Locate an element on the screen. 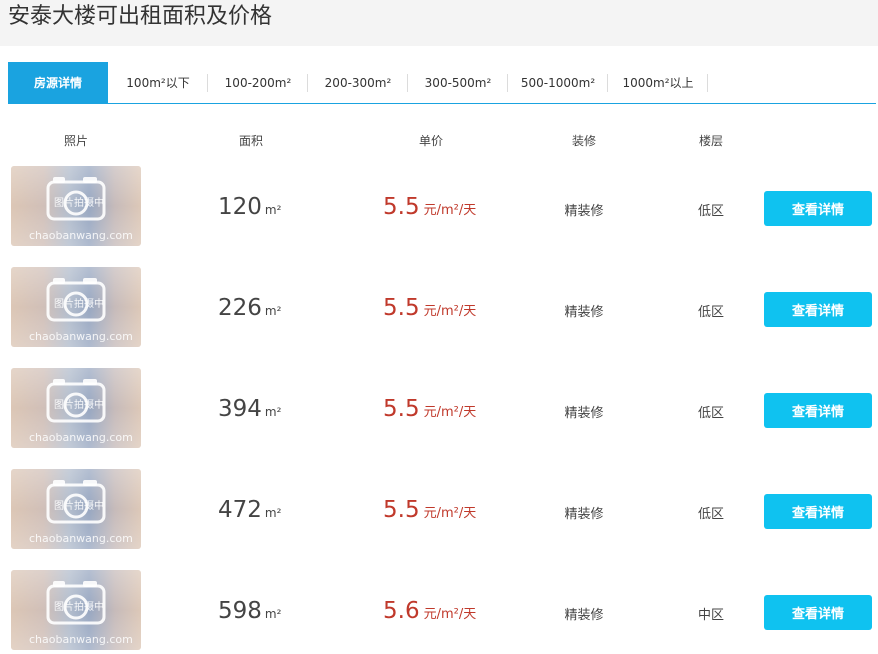 The width and height of the screenshot is (878, 654). tab-over-1000: 1000m²以上 is located at coordinates (658, 83).